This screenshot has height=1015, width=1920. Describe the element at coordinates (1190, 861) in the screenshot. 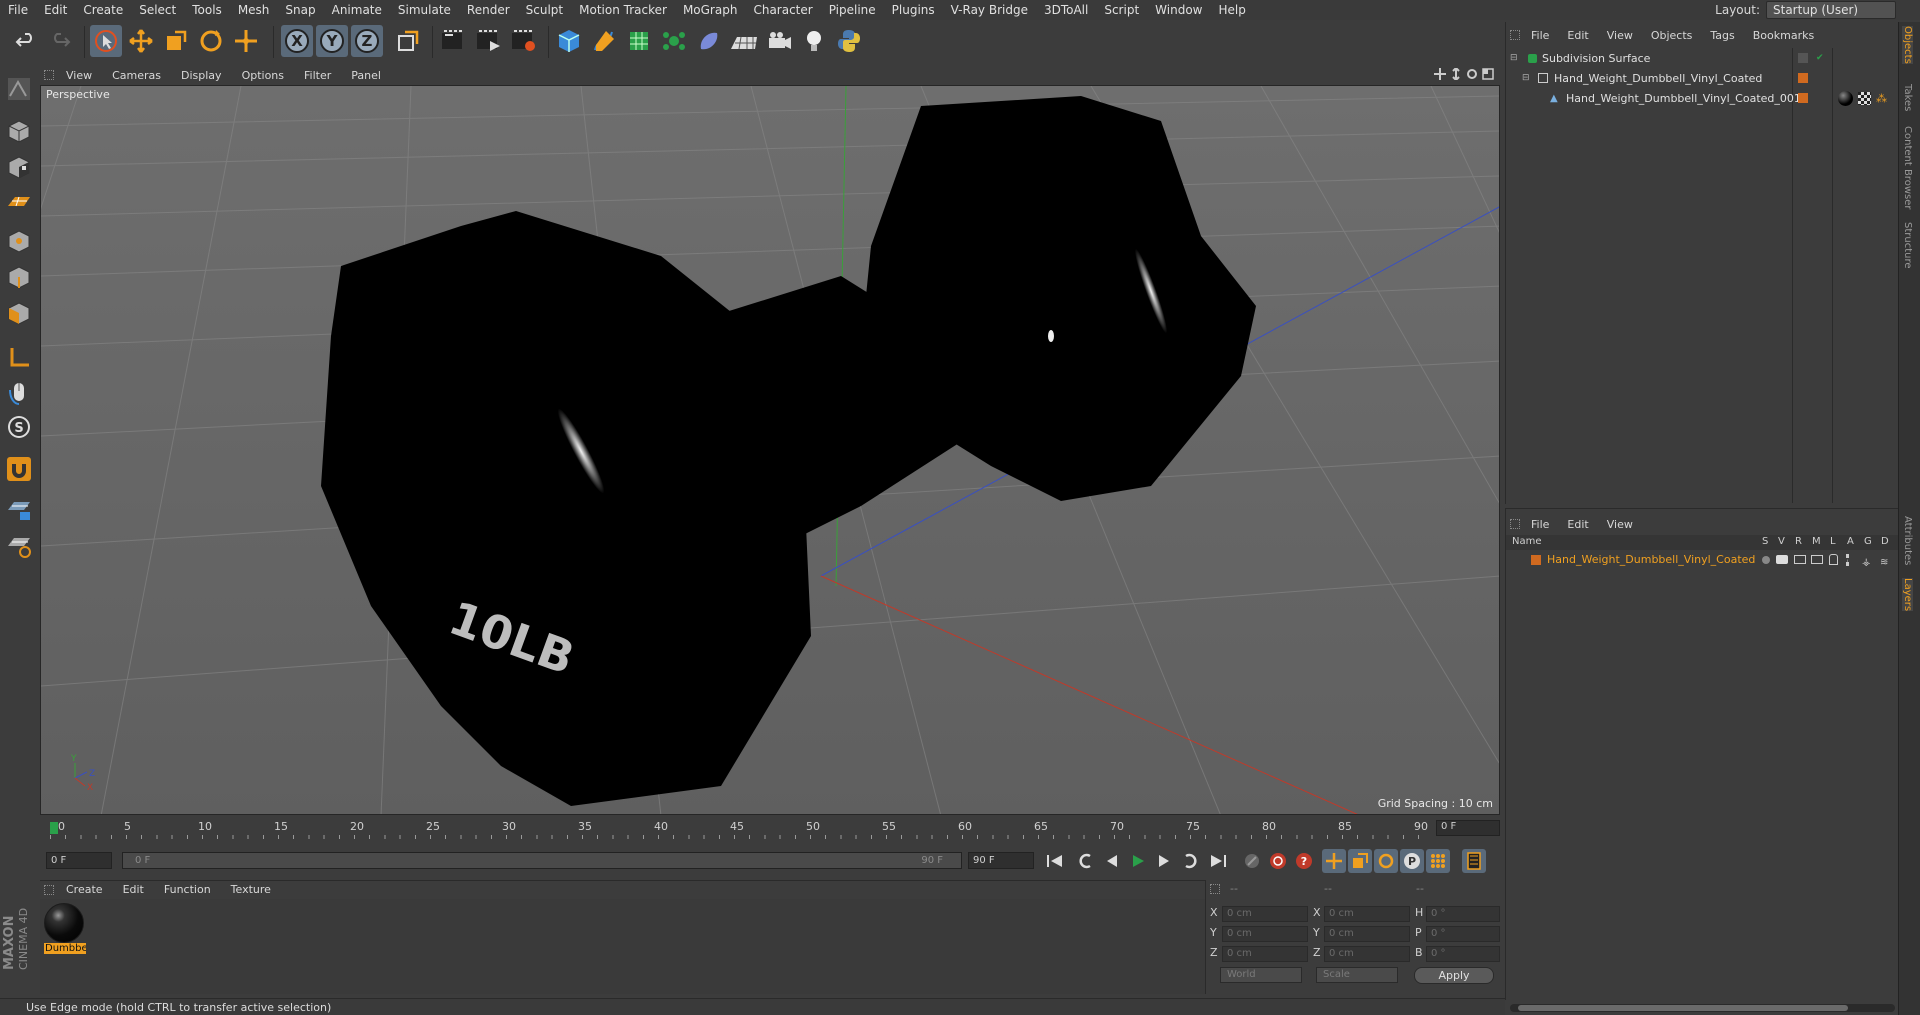

I see `next-keyframe-icon` at that location.